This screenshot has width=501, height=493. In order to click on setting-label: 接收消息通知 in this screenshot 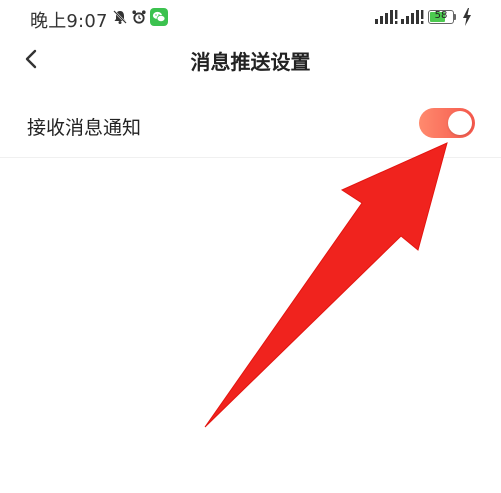, I will do `click(84, 128)`.